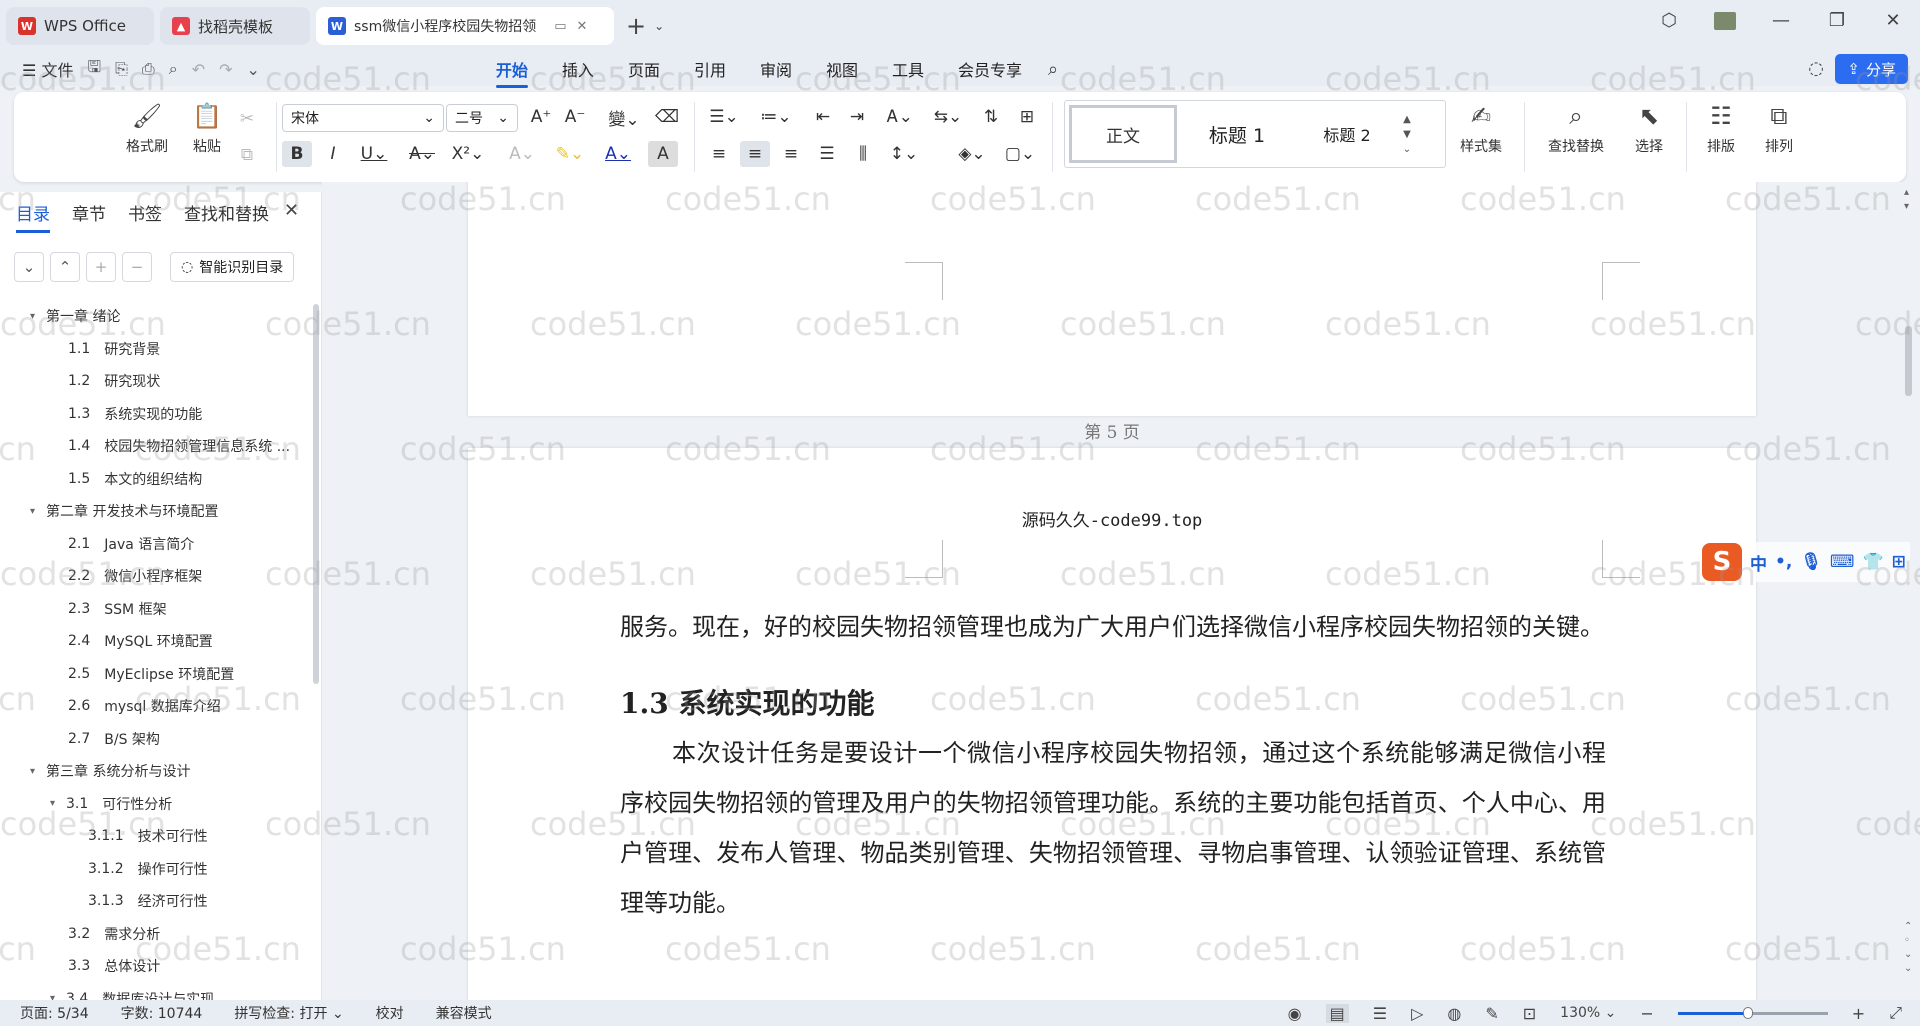 The image size is (1920, 1026). I want to click on chevron-down-icon: ⌄, so click(253, 69).